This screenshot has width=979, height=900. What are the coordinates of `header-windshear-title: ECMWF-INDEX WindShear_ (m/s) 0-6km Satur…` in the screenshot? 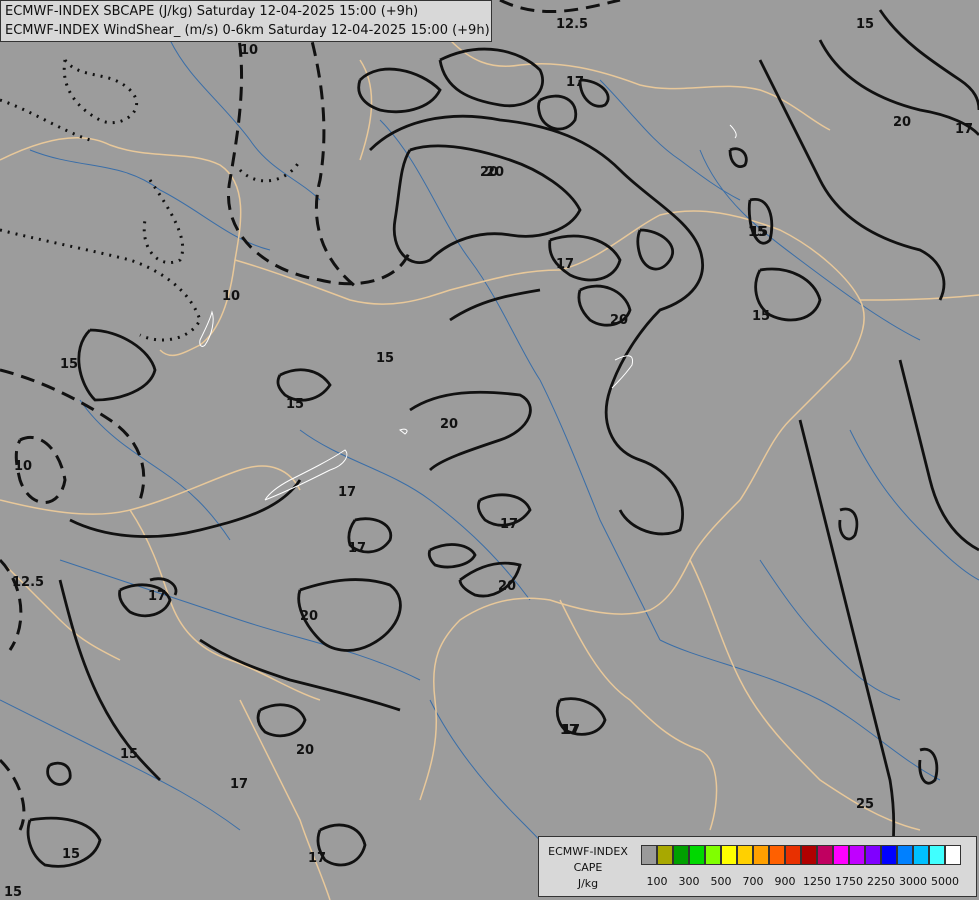 It's located at (247, 30).